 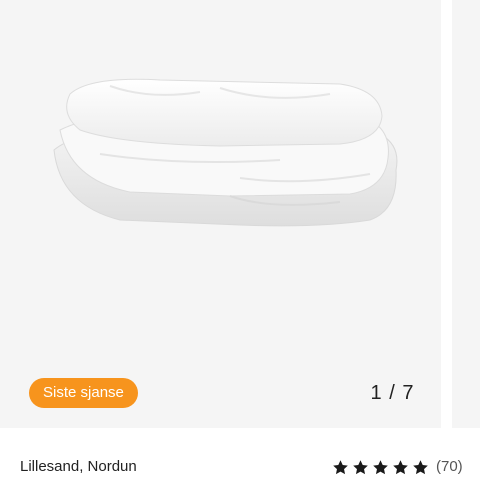 I want to click on product-rating: (70), so click(x=397, y=467).